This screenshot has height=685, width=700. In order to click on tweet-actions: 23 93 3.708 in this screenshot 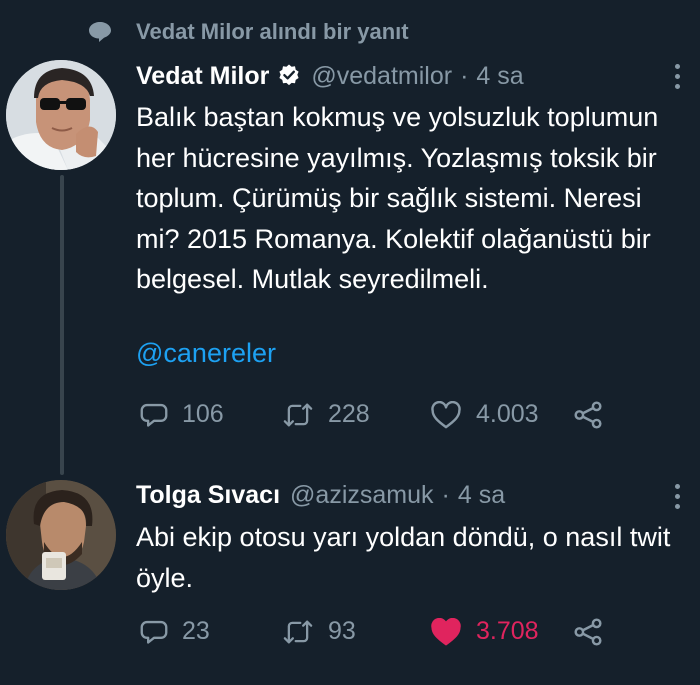, I will do `click(418, 635)`.